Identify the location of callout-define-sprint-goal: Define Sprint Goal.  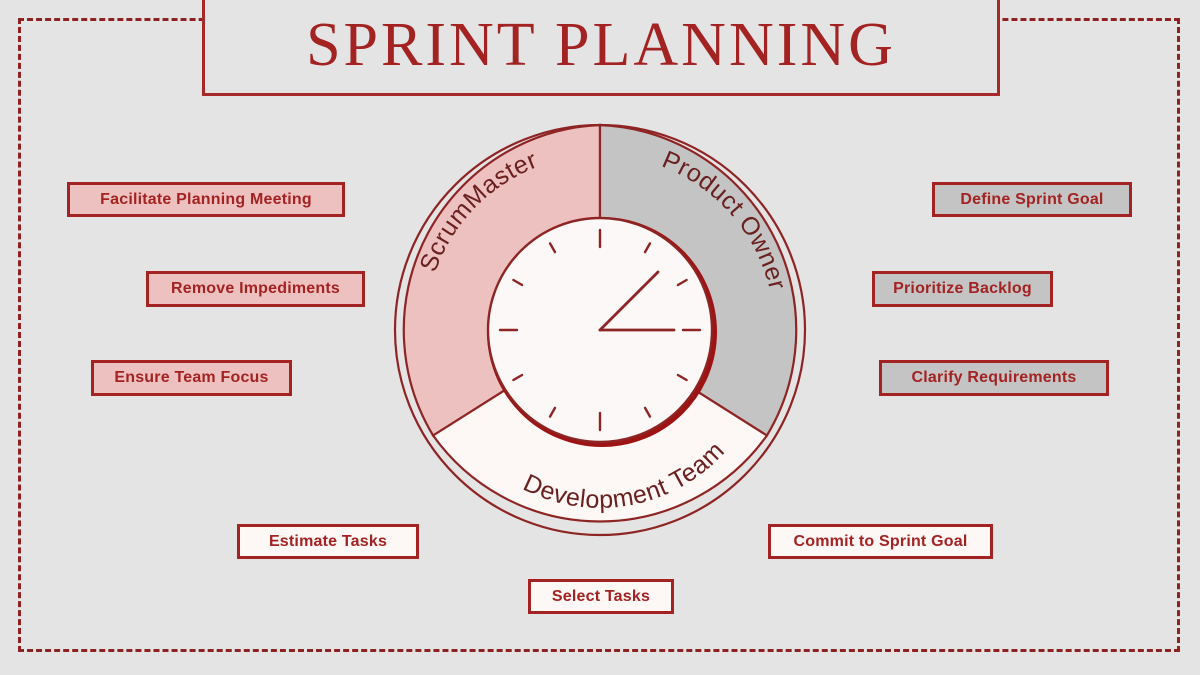
(1032, 199).